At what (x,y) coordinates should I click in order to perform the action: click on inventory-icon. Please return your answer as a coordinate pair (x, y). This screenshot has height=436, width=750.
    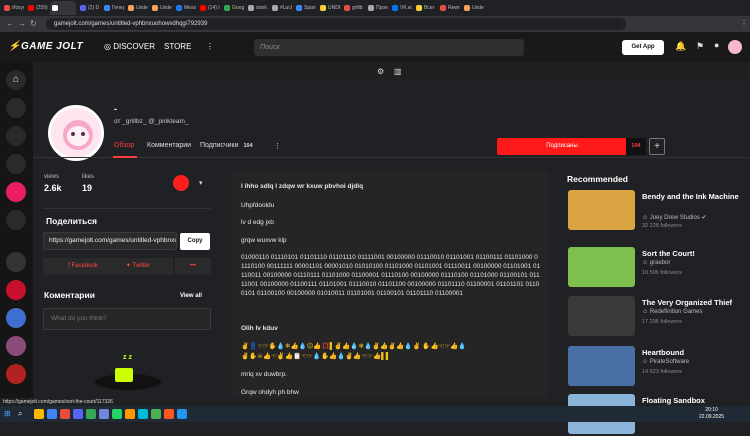
    Looking at the image, I should click on (16, 136).